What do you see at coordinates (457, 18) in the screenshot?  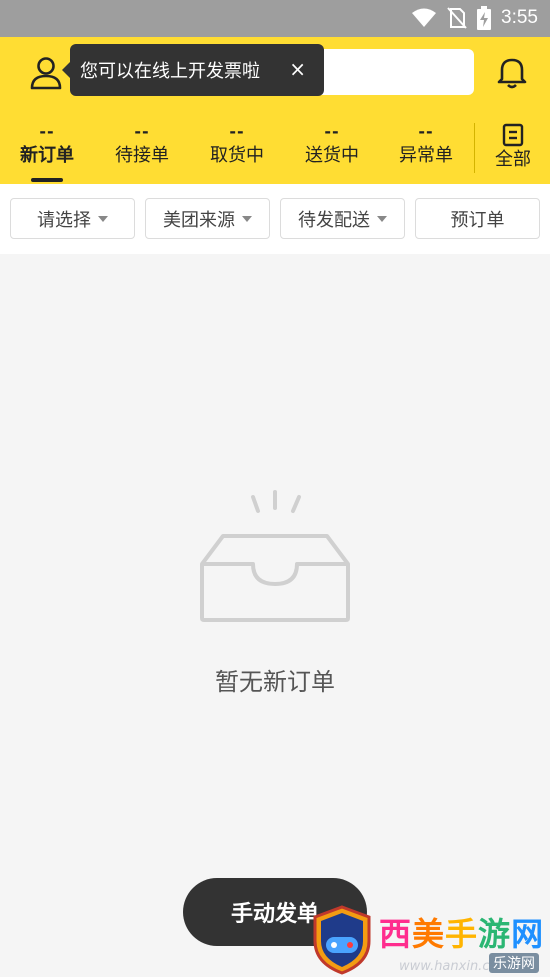 I see `no-sim-icon` at bounding box center [457, 18].